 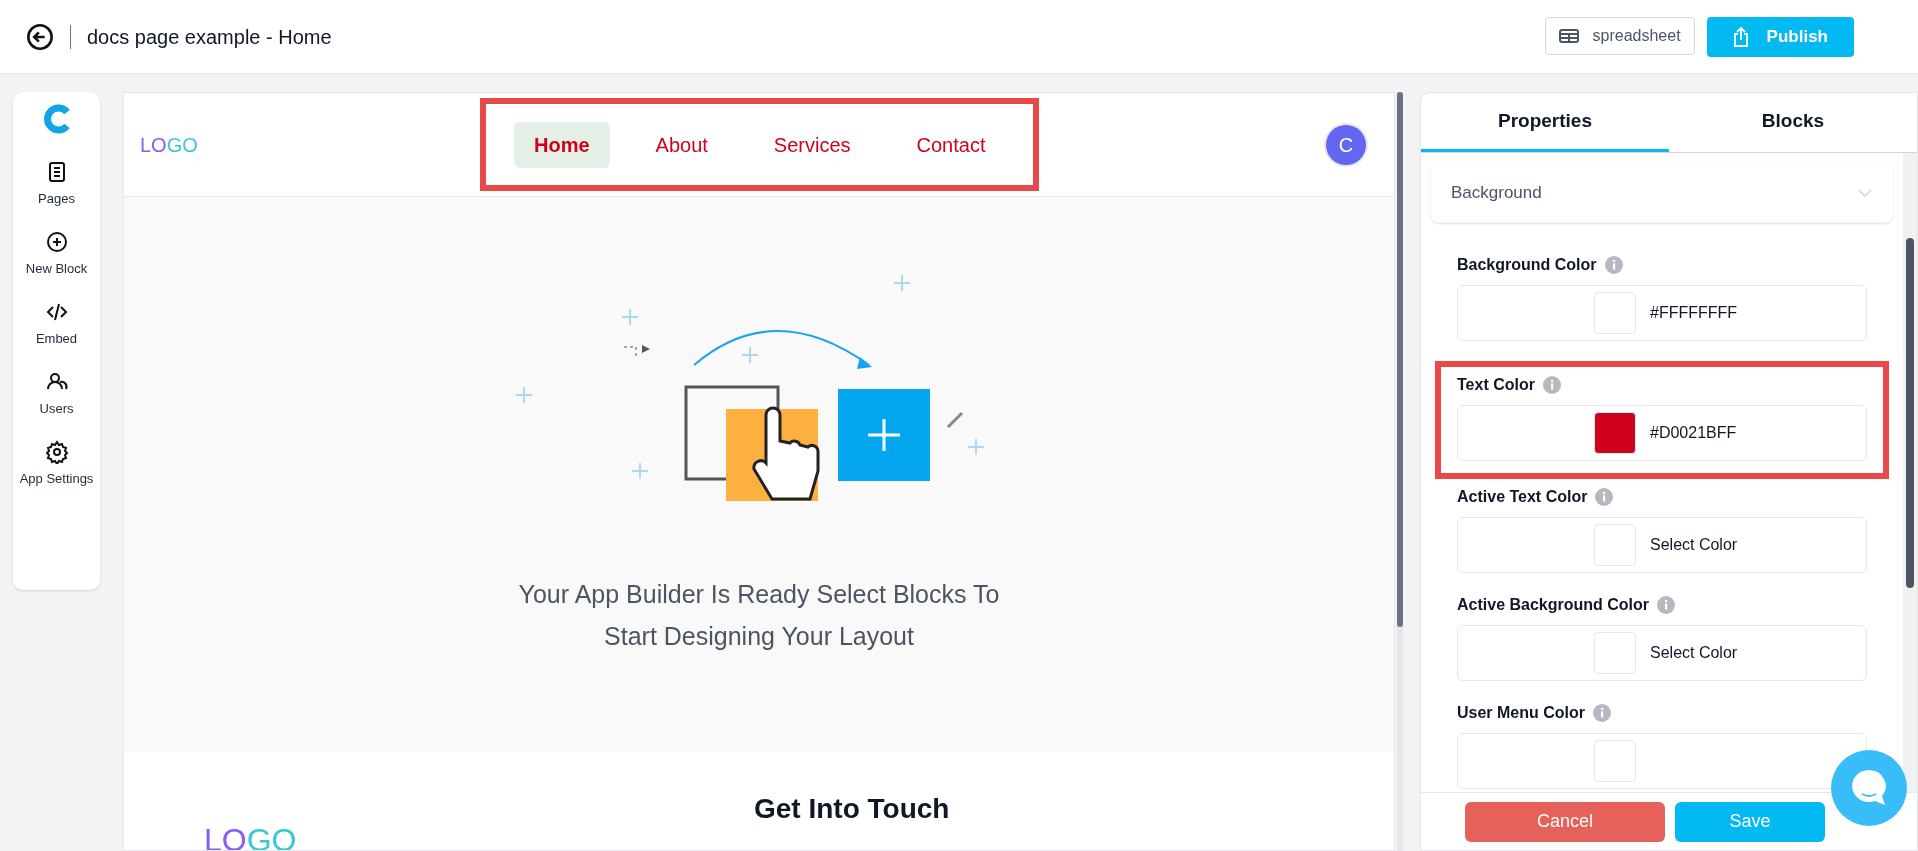 What do you see at coordinates (1694, 313) in the screenshot?
I see `color-value: #FFFFFFFF` at bounding box center [1694, 313].